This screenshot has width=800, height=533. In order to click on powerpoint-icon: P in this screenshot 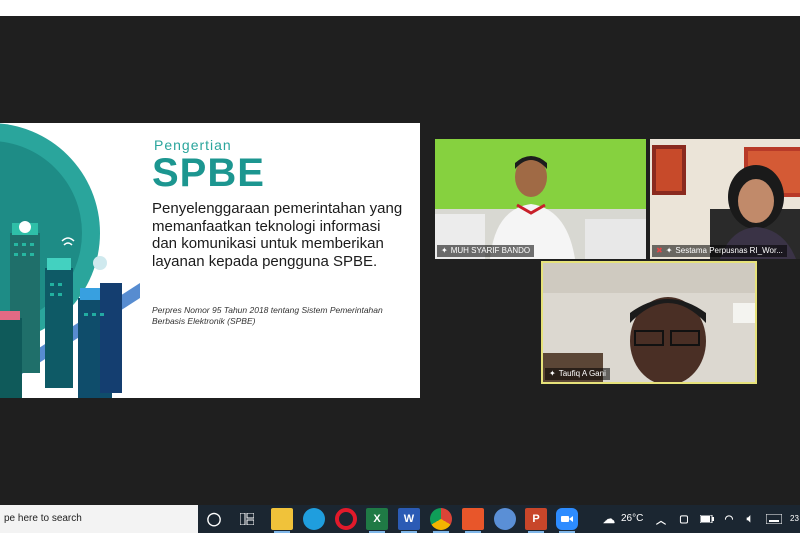, I will do `click(536, 520)`.